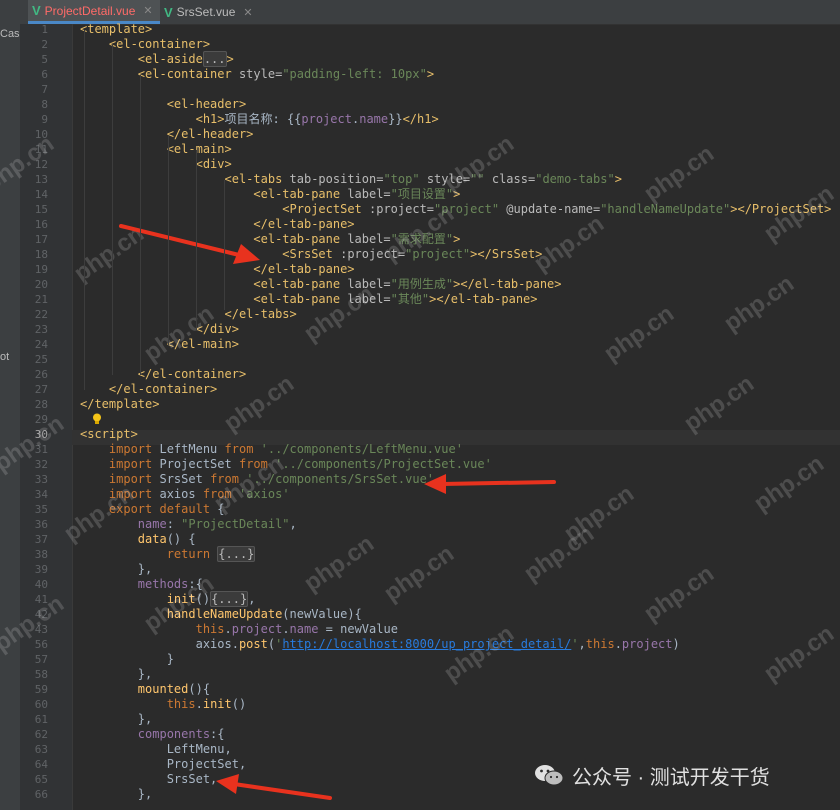  What do you see at coordinates (163, 764) in the screenshot?
I see `code-line: ProjectSet,` at bounding box center [163, 764].